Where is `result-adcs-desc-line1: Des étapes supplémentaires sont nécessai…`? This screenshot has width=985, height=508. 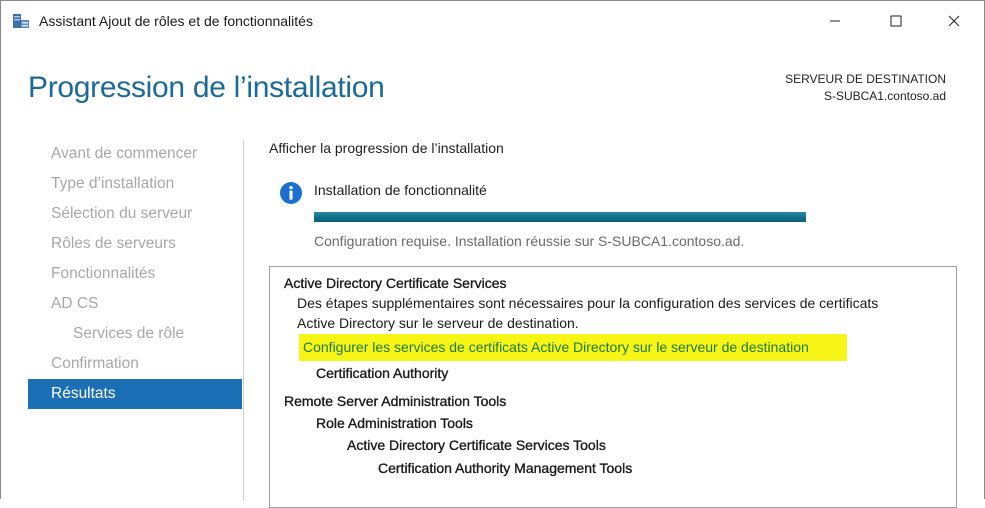
result-adcs-desc-line1: Des étapes supplémentaires sont nécessai… is located at coordinates (588, 303).